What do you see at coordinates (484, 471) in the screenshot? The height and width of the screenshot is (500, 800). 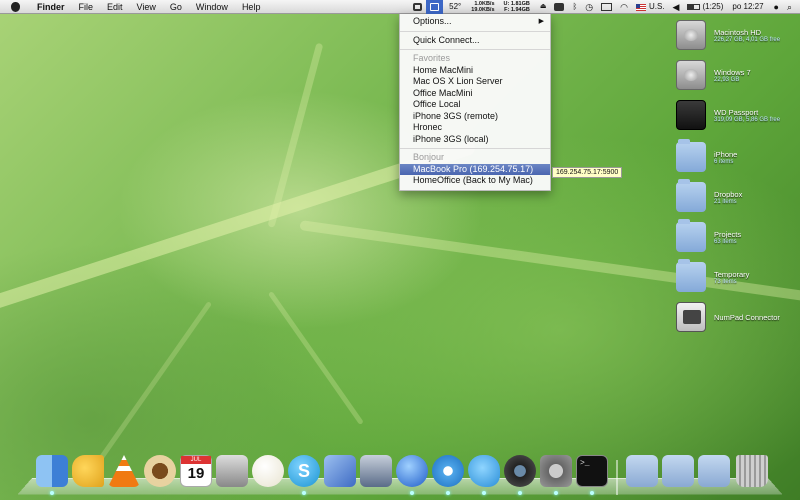 I see `twitter-bird-icon` at bounding box center [484, 471].